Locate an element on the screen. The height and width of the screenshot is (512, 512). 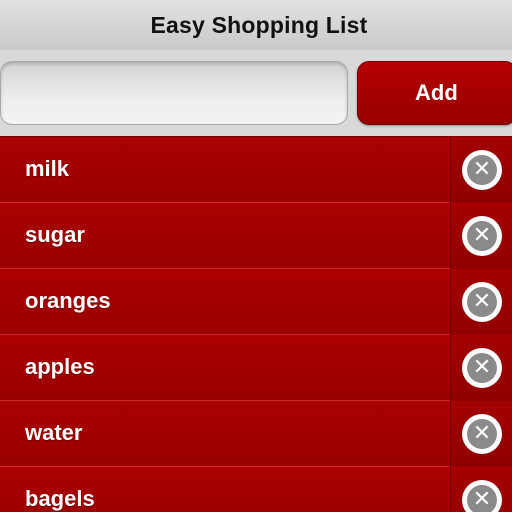
list-item: water ✕ is located at coordinates (256, 434).